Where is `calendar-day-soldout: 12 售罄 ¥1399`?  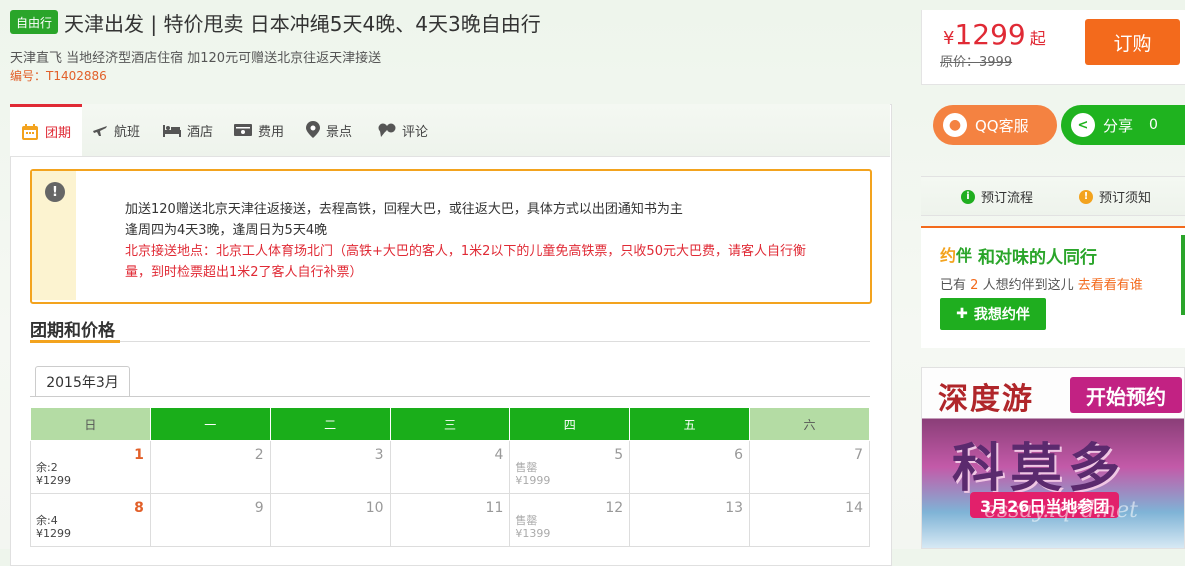
calendar-day-soldout: 12 售罄 ¥1399 is located at coordinates (570, 520).